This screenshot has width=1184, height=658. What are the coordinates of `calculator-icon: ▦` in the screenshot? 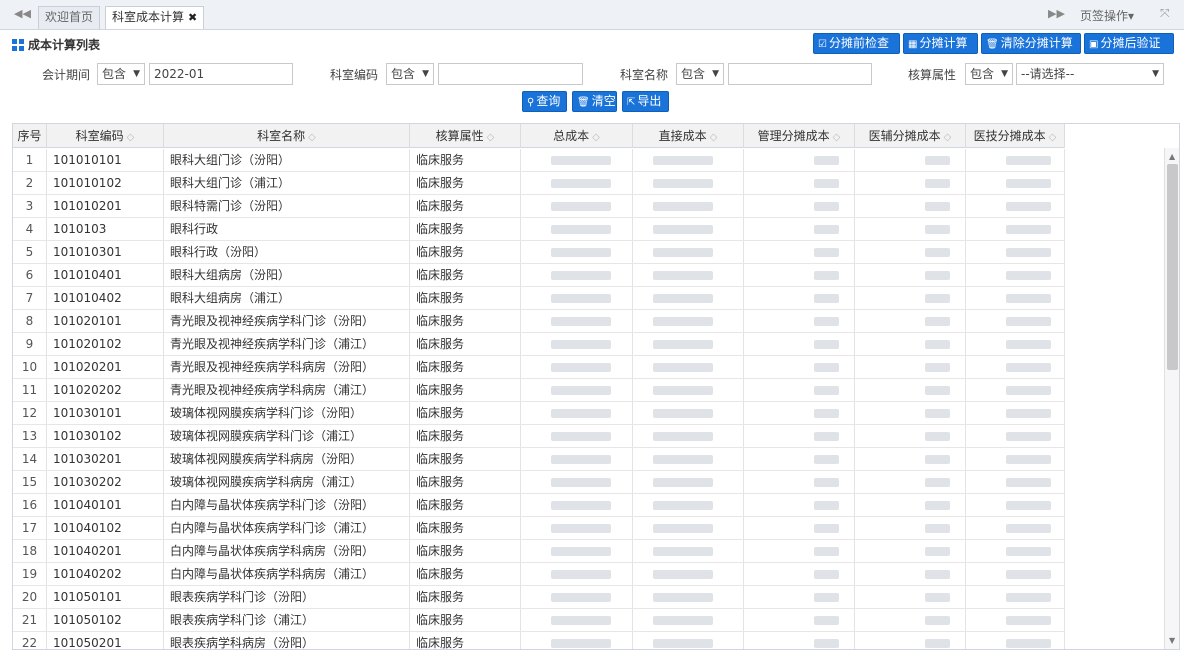 It's located at (913, 44).